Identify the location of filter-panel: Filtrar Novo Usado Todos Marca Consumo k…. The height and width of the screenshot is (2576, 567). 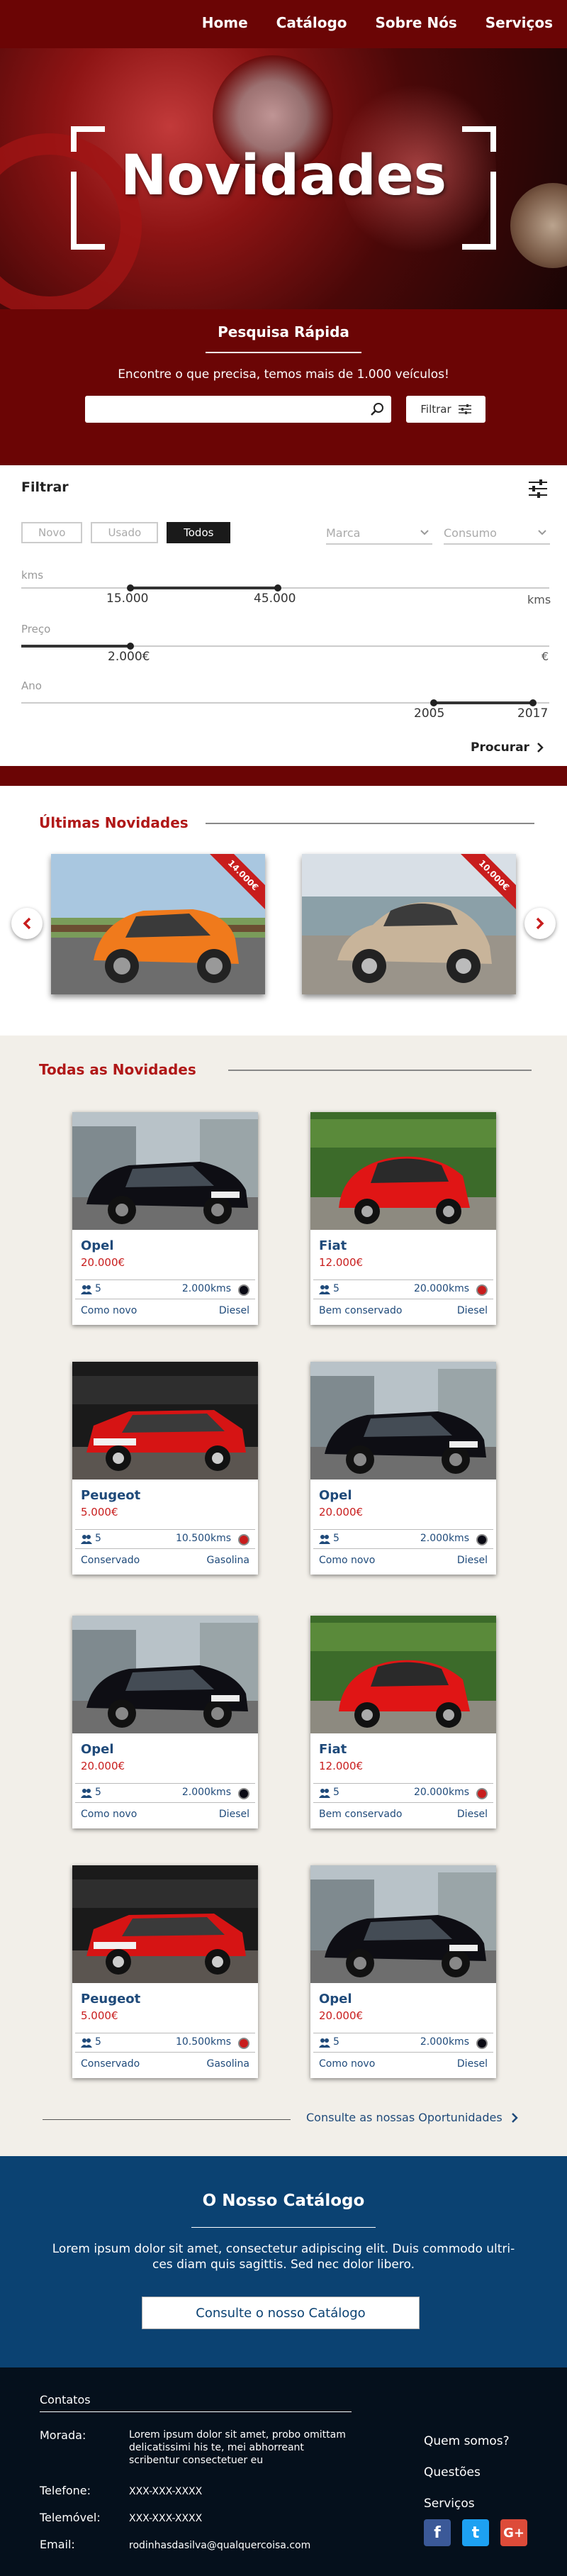
(283, 615).